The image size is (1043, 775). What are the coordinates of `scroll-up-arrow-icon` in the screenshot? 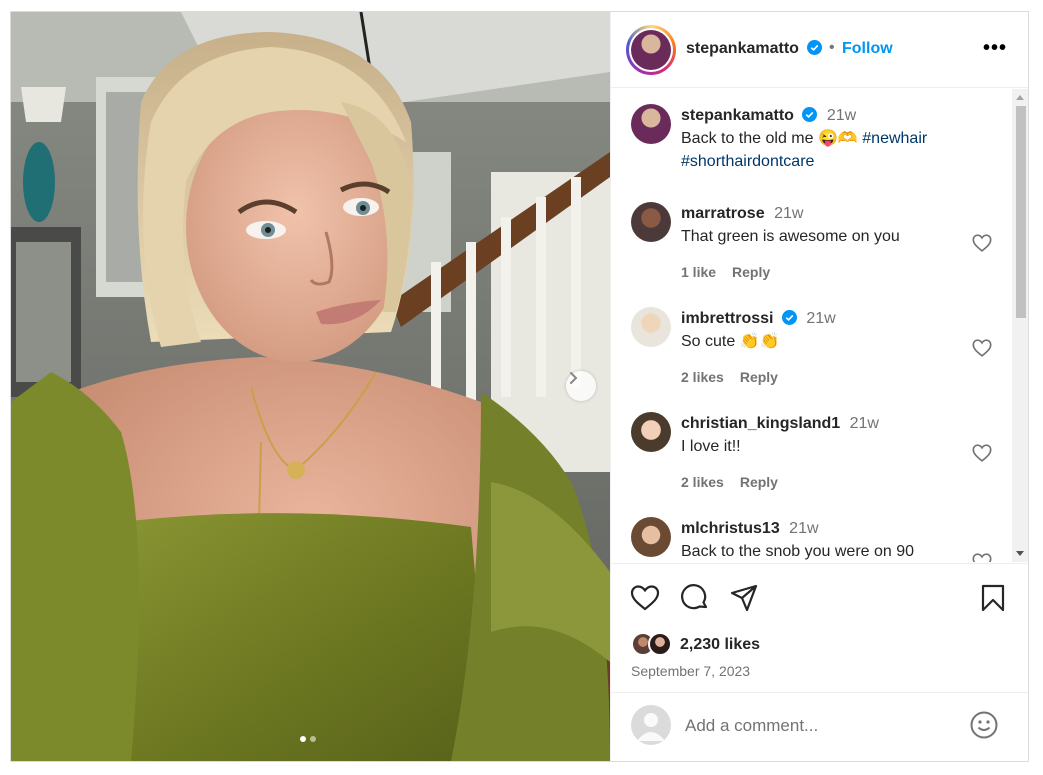 It's located at (1020, 97).